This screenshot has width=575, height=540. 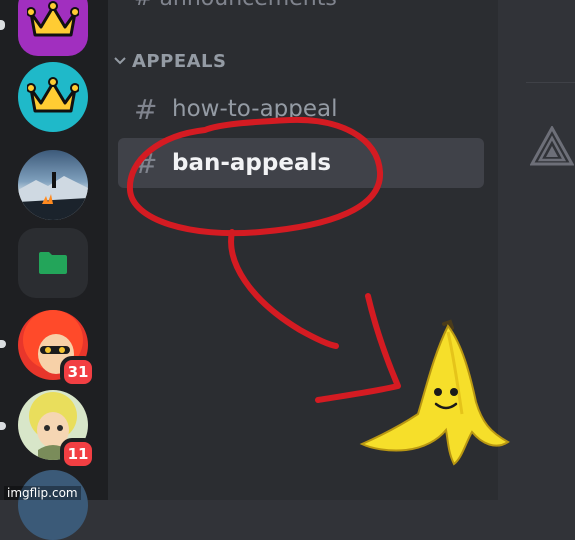 I want to click on annotation-circle, so click(x=255, y=176).